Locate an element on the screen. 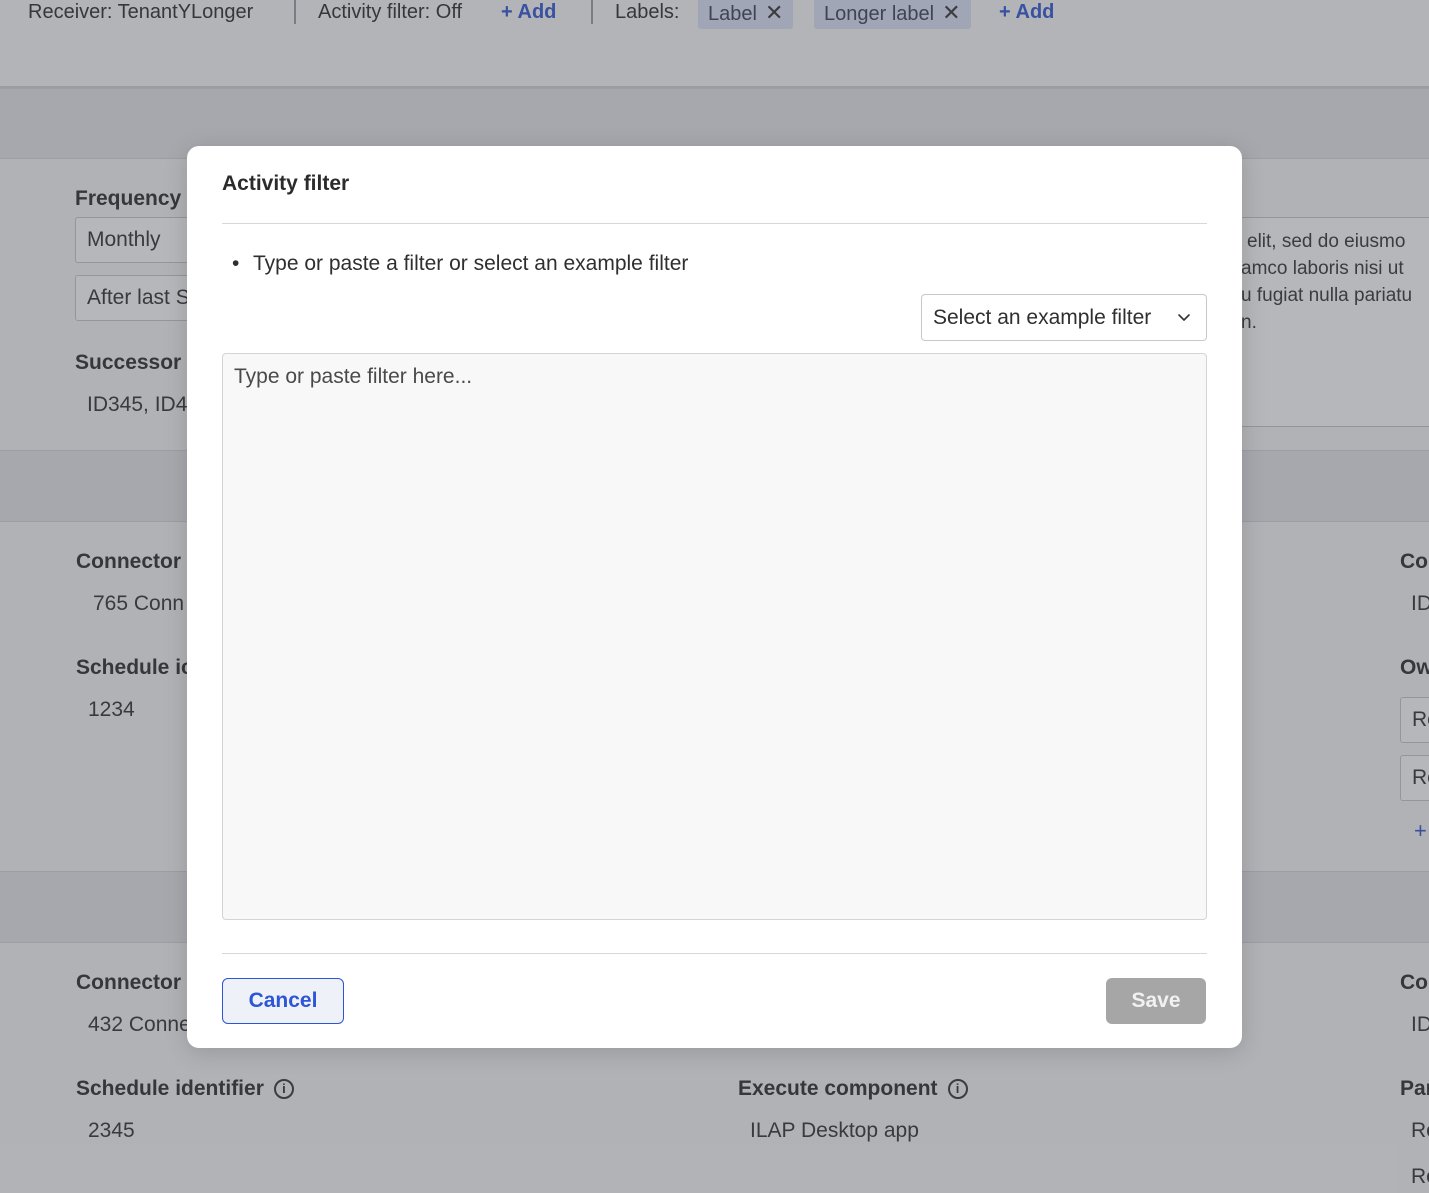  example-filter-select: Select an example filter is located at coordinates (1064, 317).